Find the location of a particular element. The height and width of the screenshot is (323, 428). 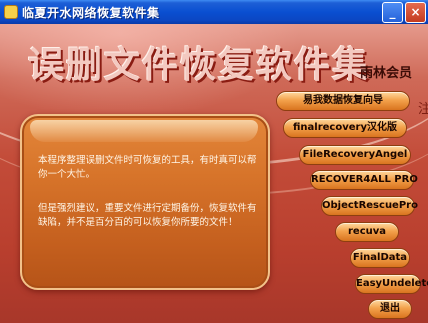

info-paragraph: 本程序整理误删文件时可恢复的工具，有时真可以帮你一个大忙。 is located at coordinates (147, 167).